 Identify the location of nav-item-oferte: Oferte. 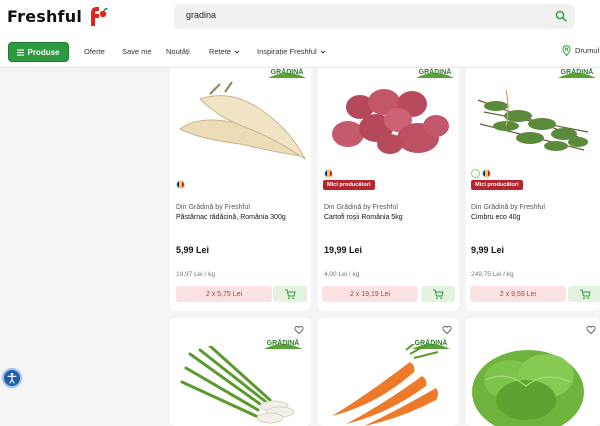
(94, 51).